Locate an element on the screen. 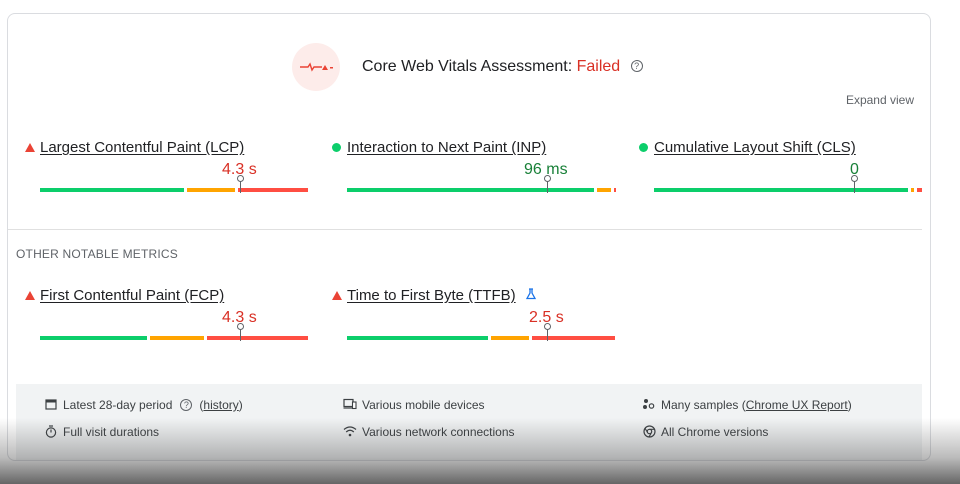 The height and width of the screenshot is (484, 960). metric-fcp-link: First Contentful Paint (FCP) is located at coordinates (132, 295).